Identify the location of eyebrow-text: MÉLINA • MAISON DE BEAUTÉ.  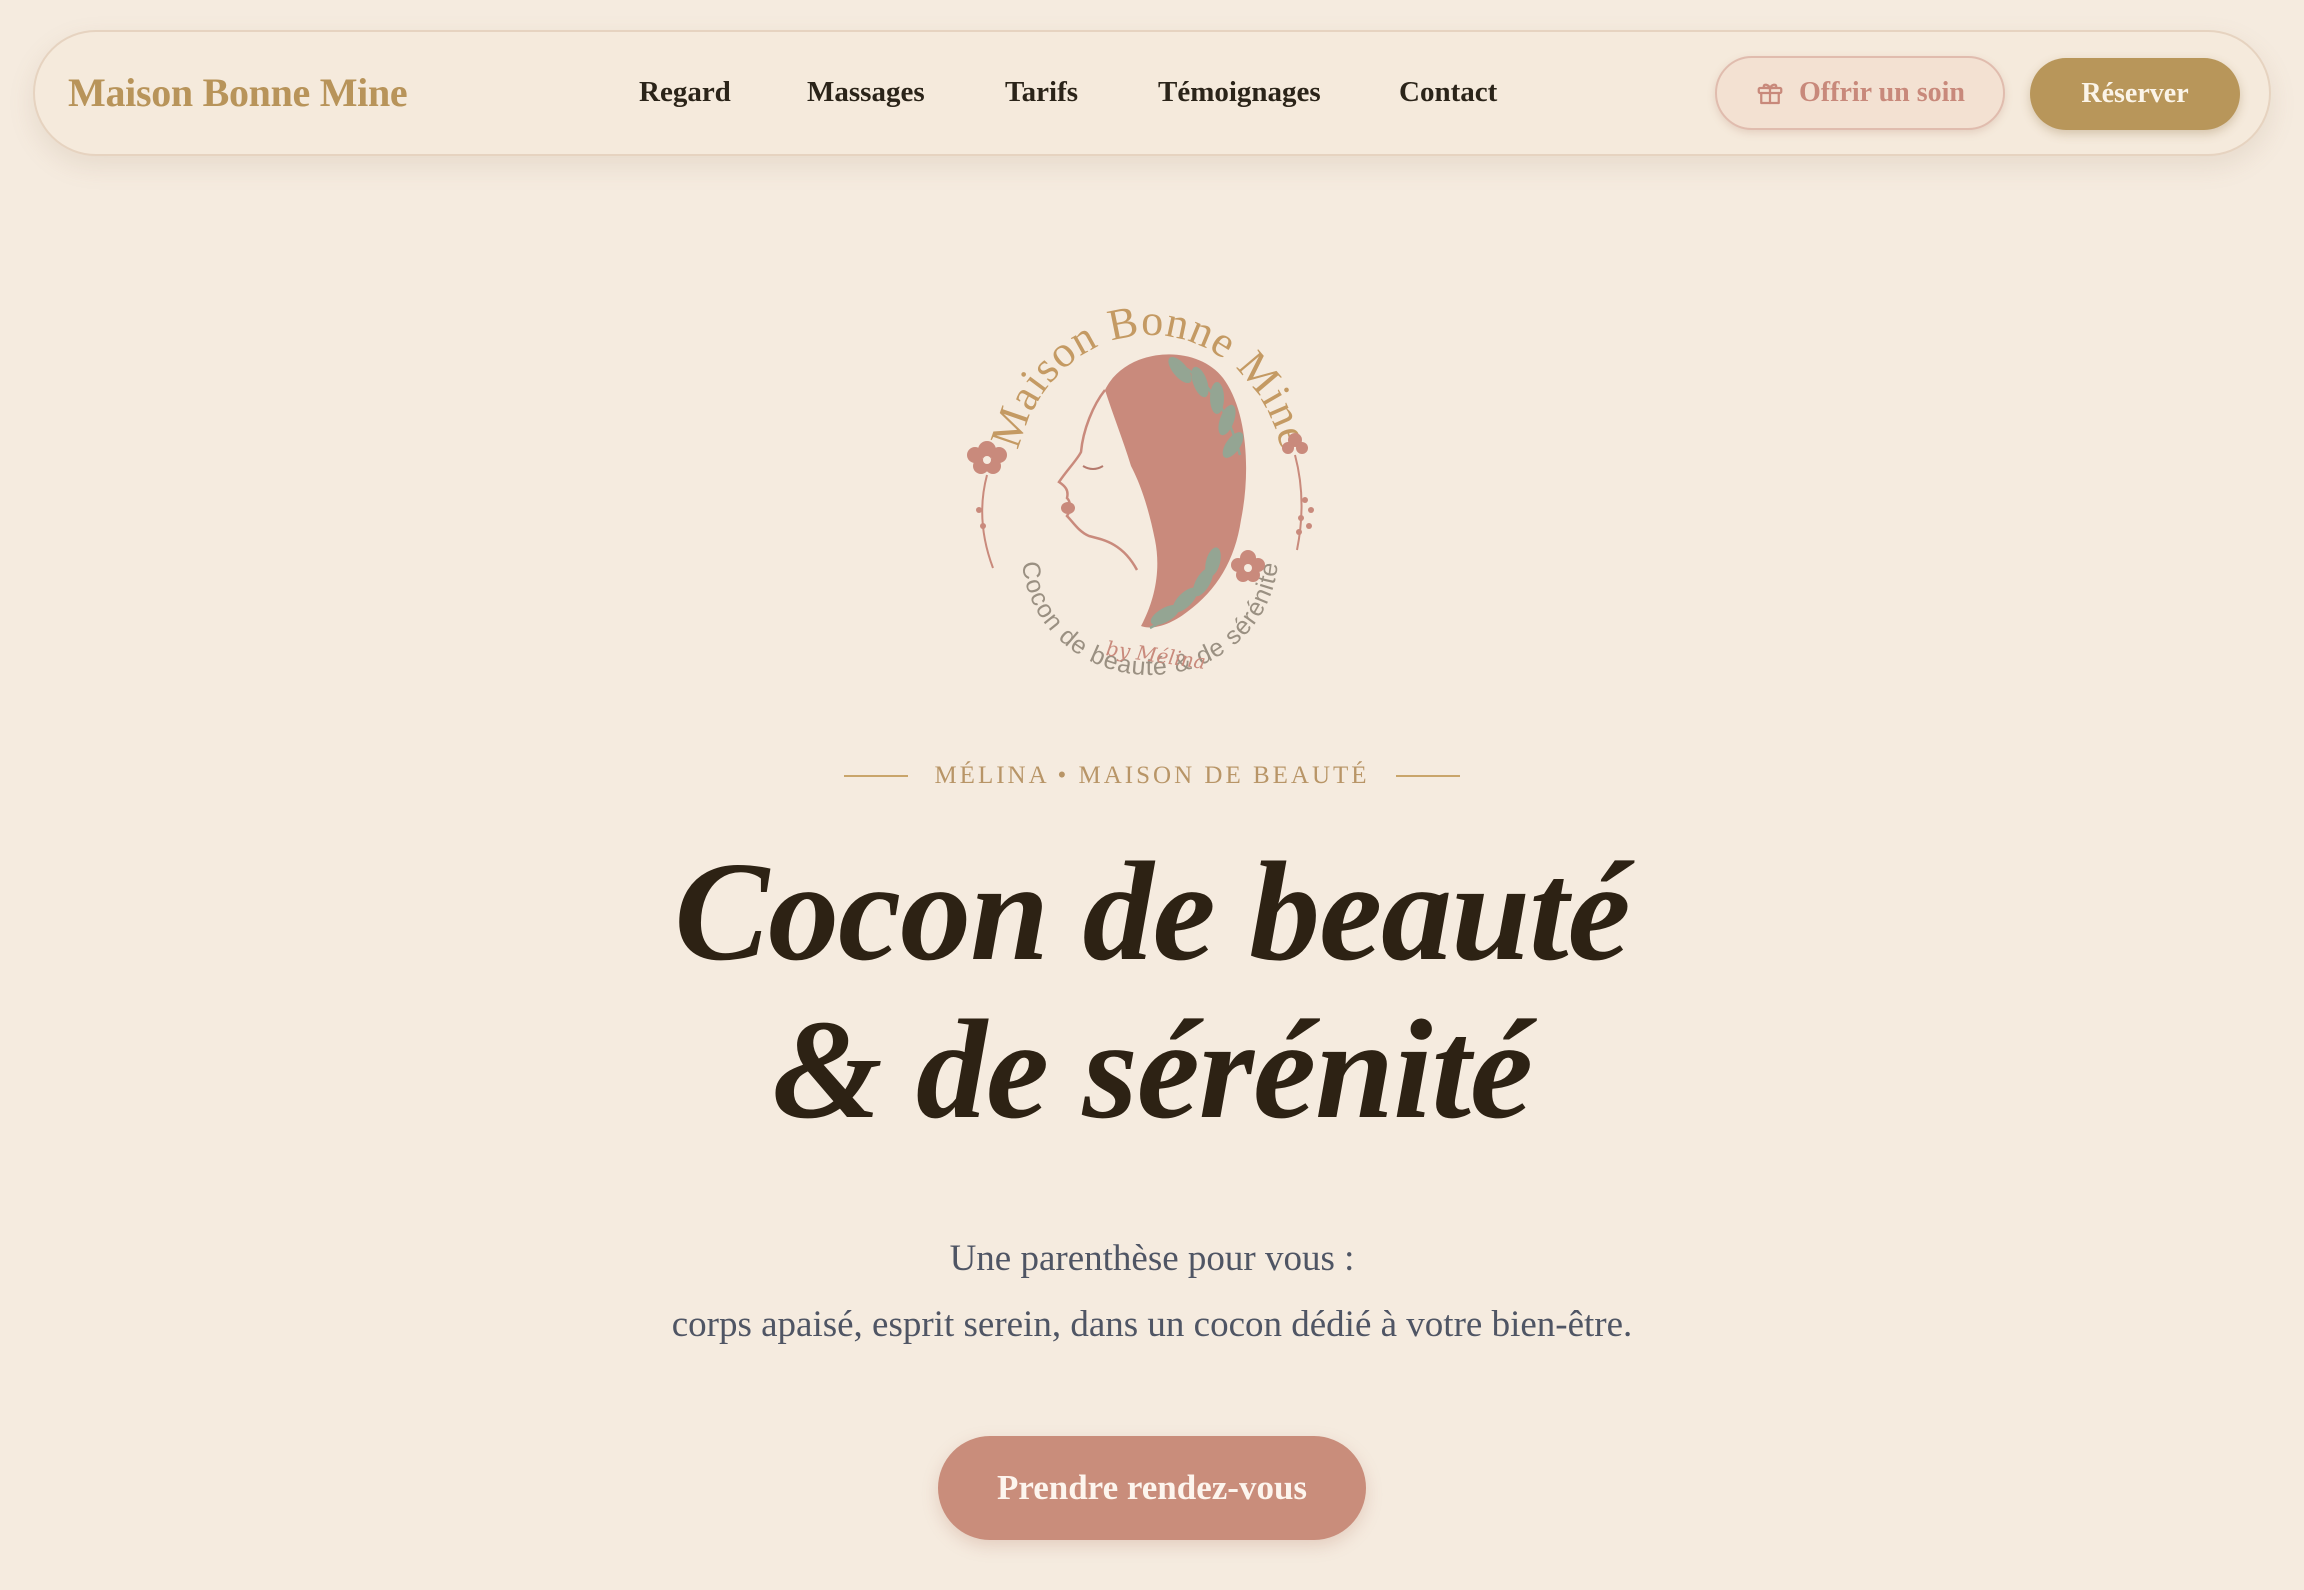
(1152, 775).